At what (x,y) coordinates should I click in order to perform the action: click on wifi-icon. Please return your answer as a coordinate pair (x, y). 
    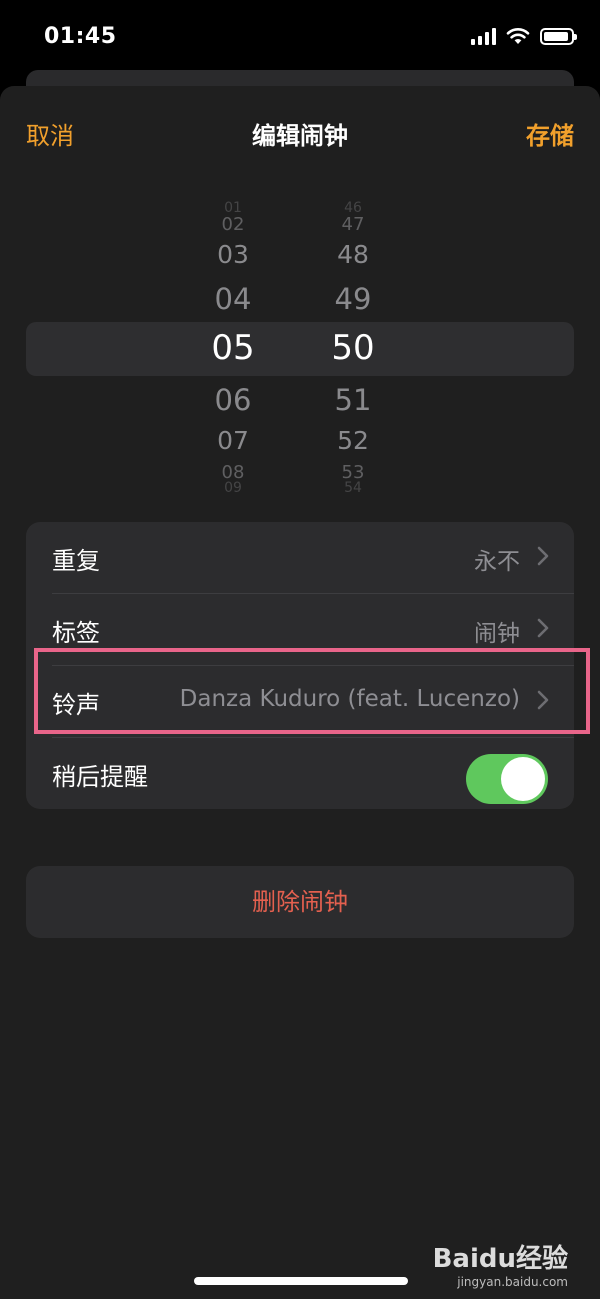
    Looking at the image, I should click on (518, 36).